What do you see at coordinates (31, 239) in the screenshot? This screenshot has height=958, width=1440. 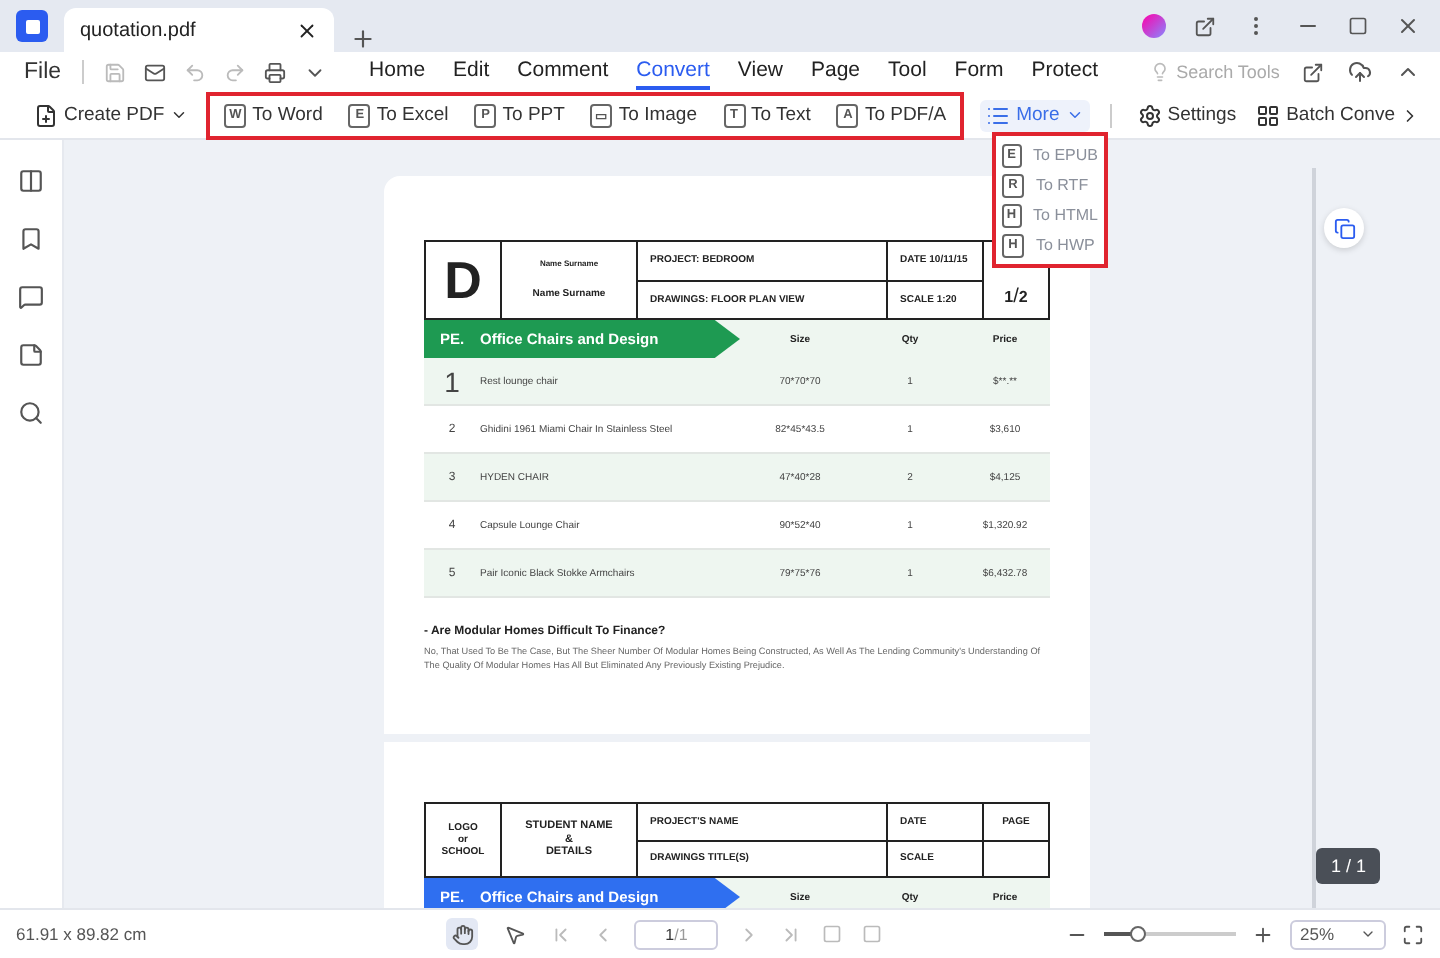 I see `bookmark-icon` at bounding box center [31, 239].